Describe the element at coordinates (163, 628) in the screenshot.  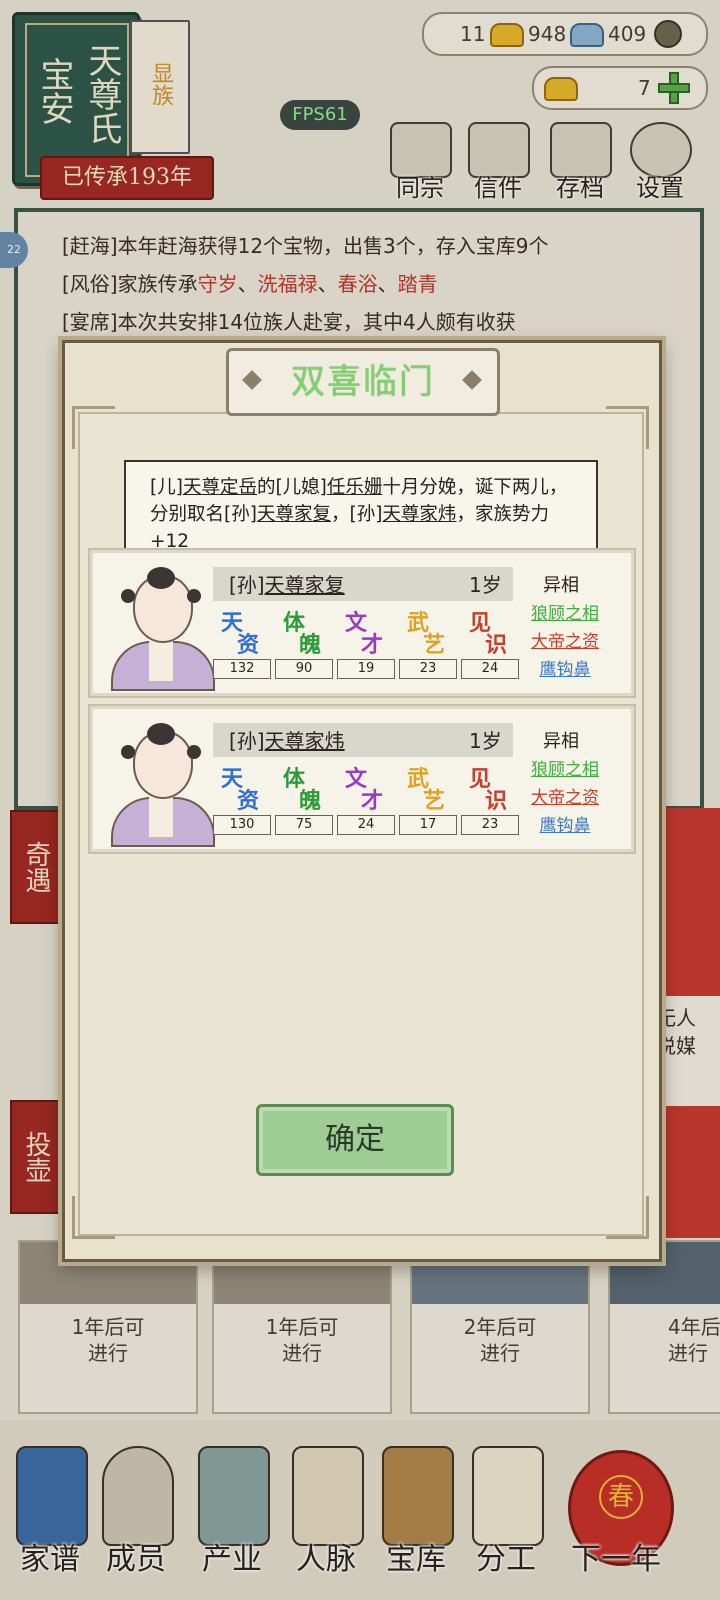
I see `child-1-avatar` at that location.